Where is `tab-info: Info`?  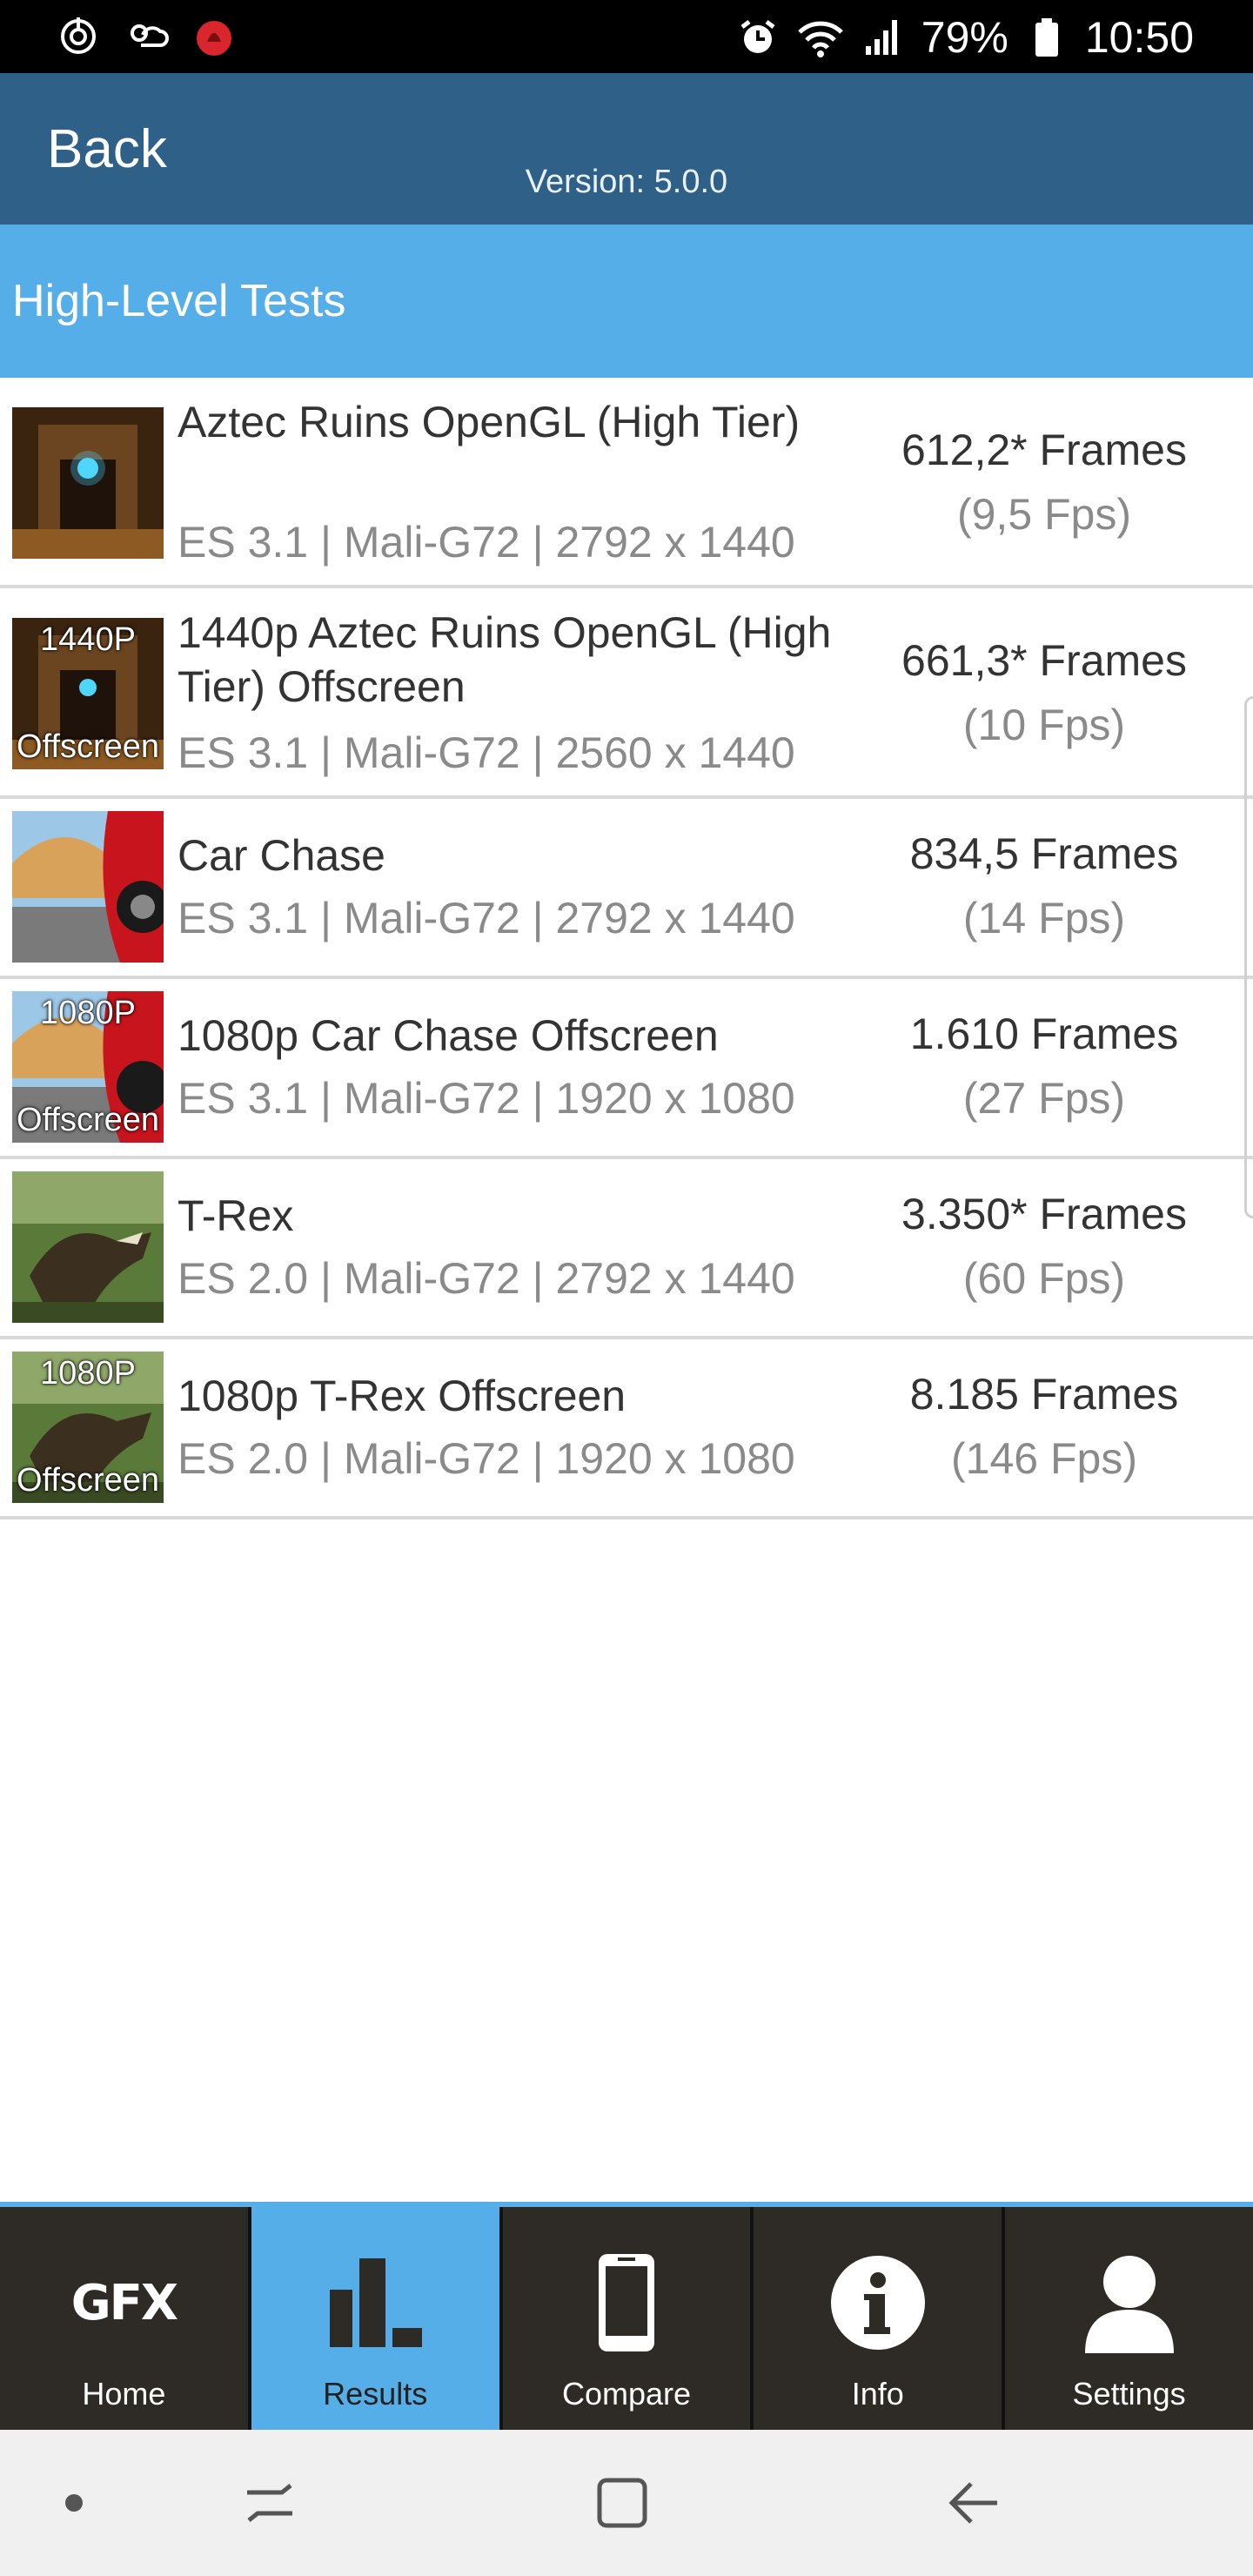 tab-info: Info is located at coordinates (880, 2318).